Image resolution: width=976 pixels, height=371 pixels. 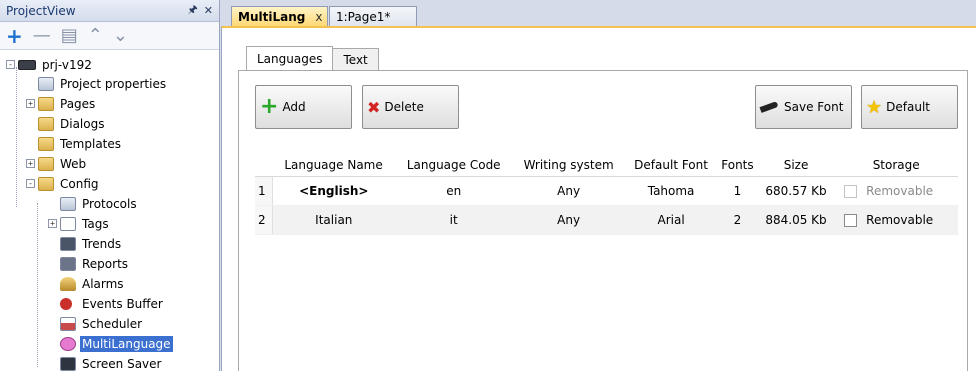 What do you see at coordinates (37, 285) in the screenshot?
I see `tree-guide-line` at bounding box center [37, 285].